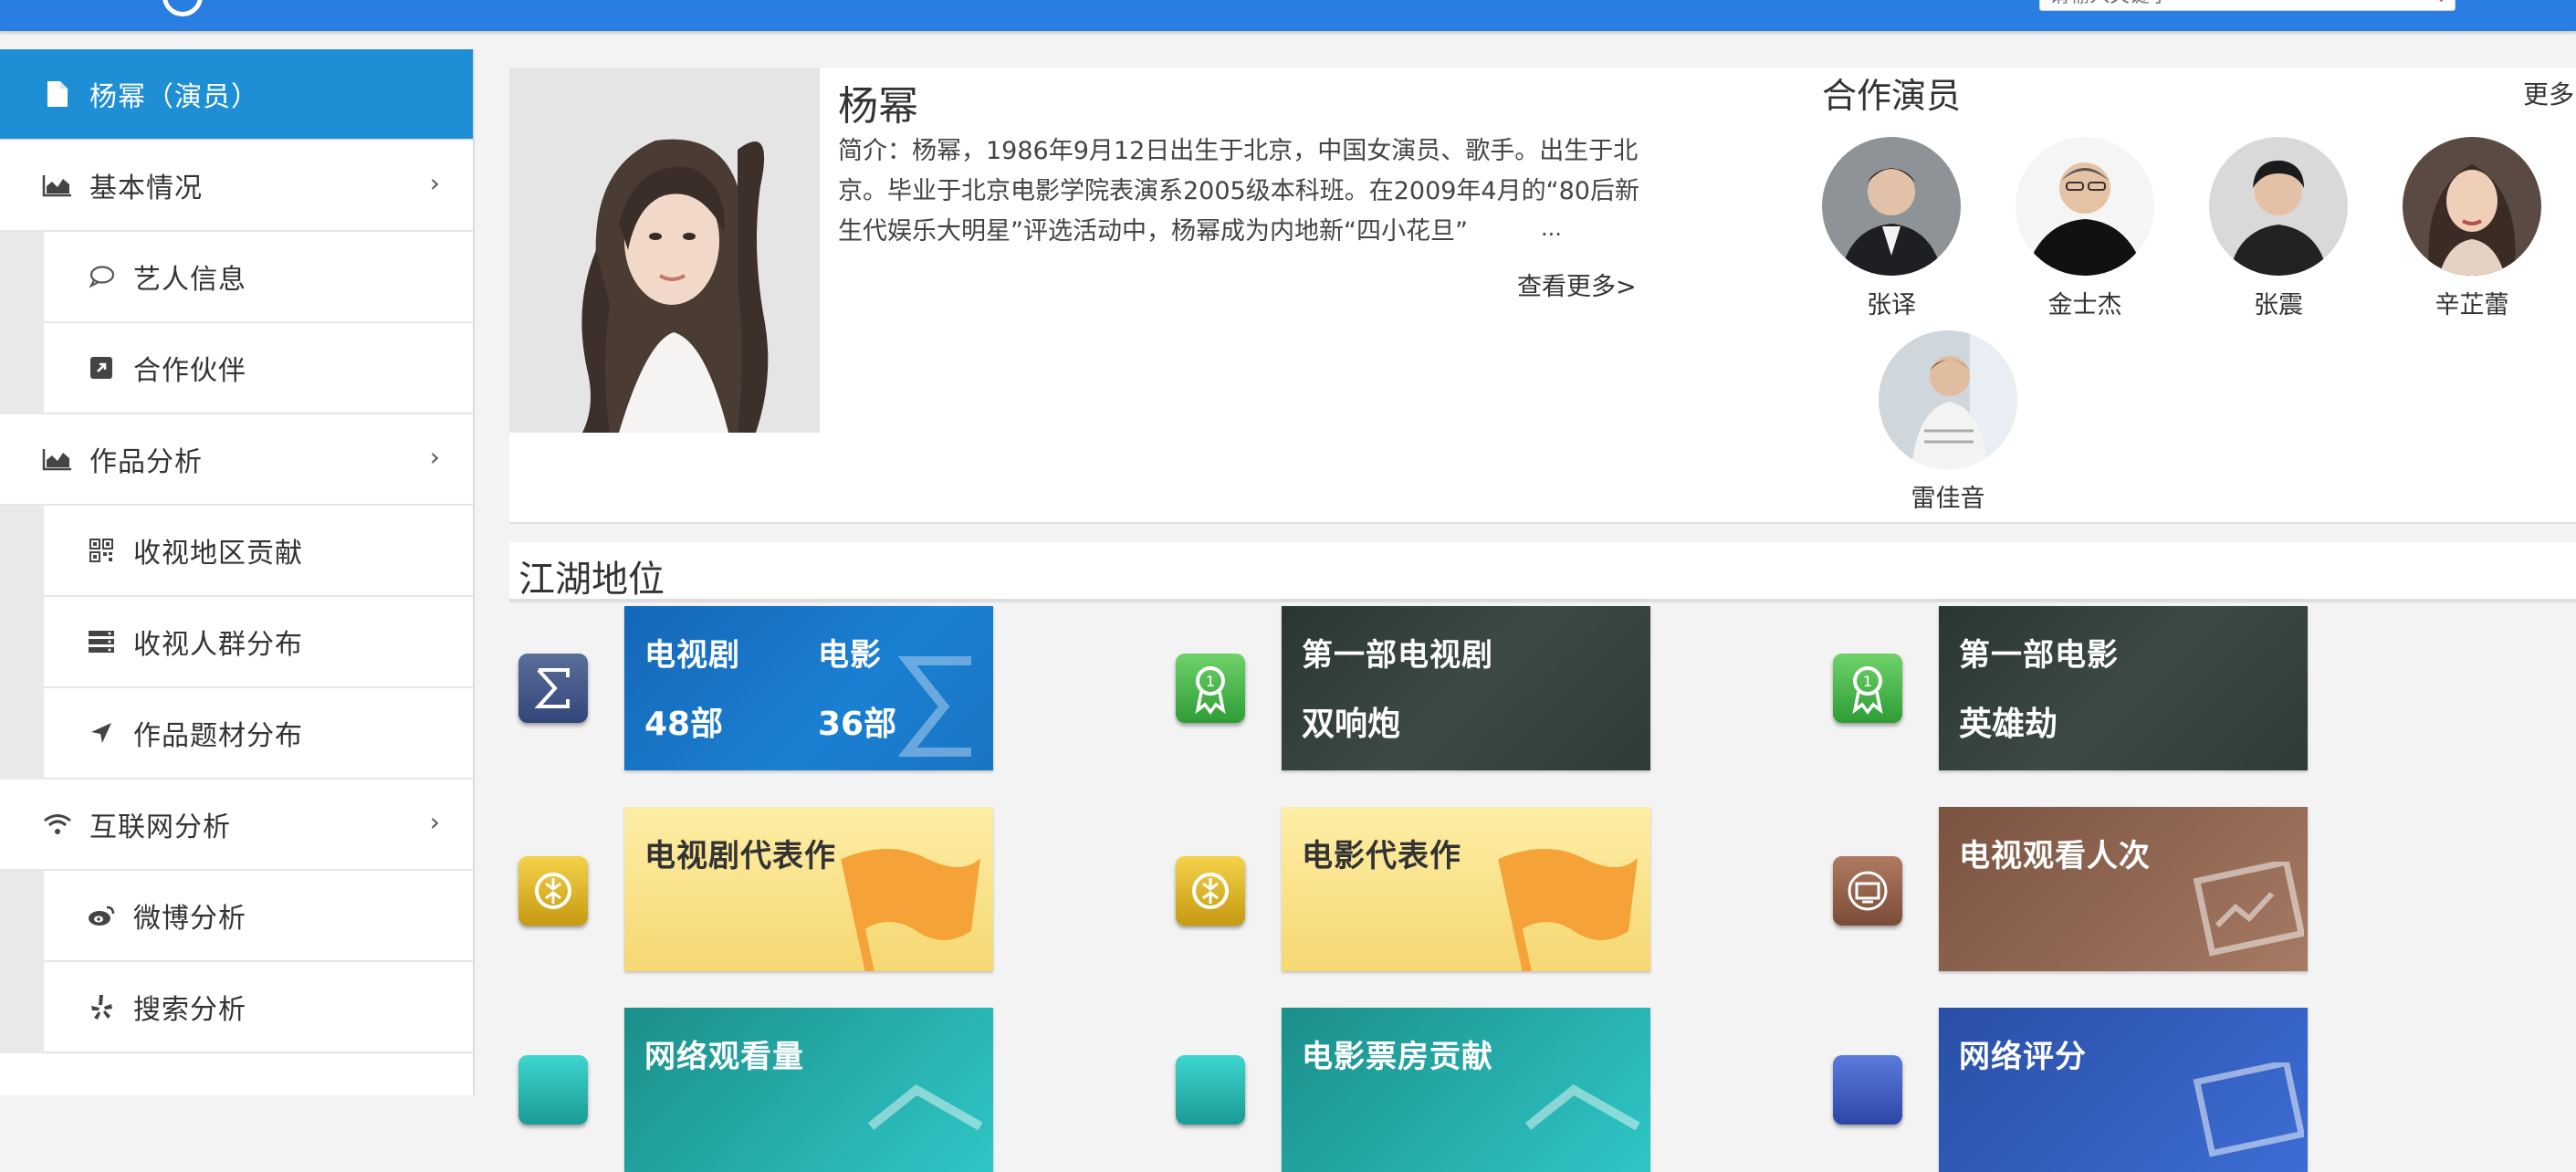 The image size is (2576, 1172). I want to click on coactor-item: 张译, so click(1891, 228).